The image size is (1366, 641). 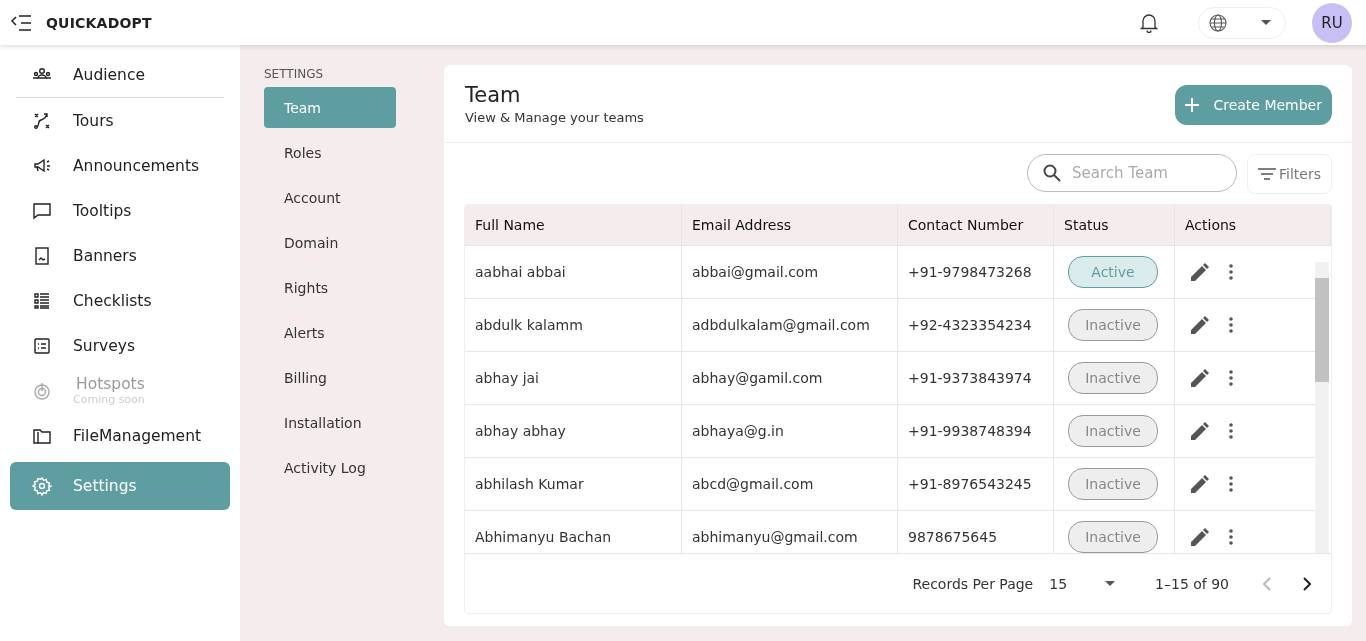 What do you see at coordinates (42, 255) in the screenshot?
I see `image-icon` at bounding box center [42, 255].